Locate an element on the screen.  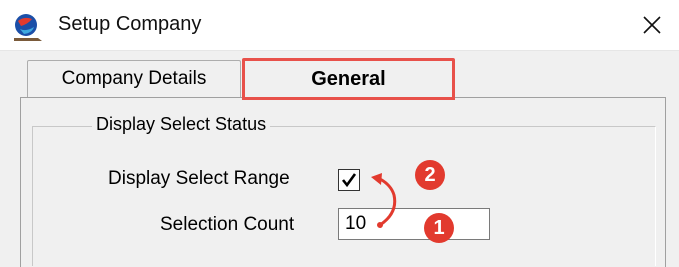
globe-app-icon is located at coordinates (28, 27).